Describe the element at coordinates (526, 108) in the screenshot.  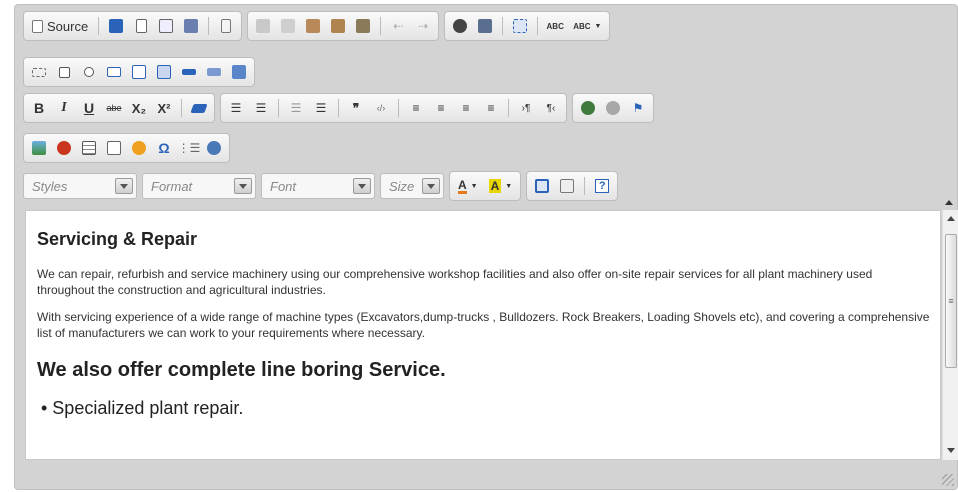
I see `ltr-button: ›¶` at that location.